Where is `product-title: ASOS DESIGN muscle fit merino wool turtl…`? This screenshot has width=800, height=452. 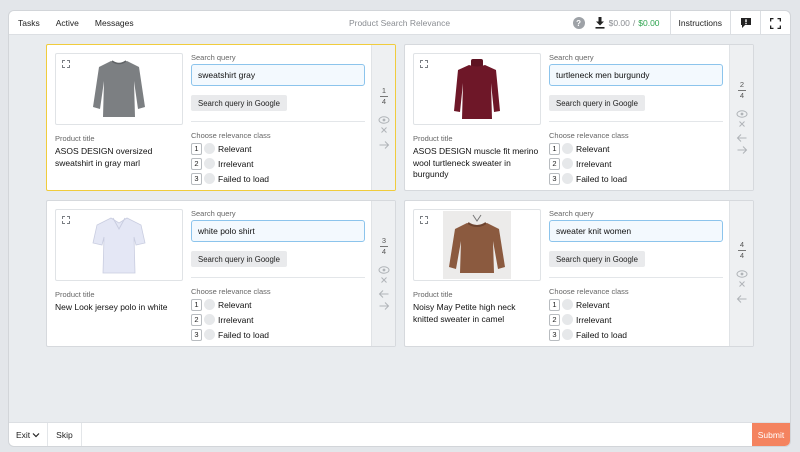
product-title: ASOS DESIGN muscle fit merino wool turtl… is located at coordinates (476, 162).